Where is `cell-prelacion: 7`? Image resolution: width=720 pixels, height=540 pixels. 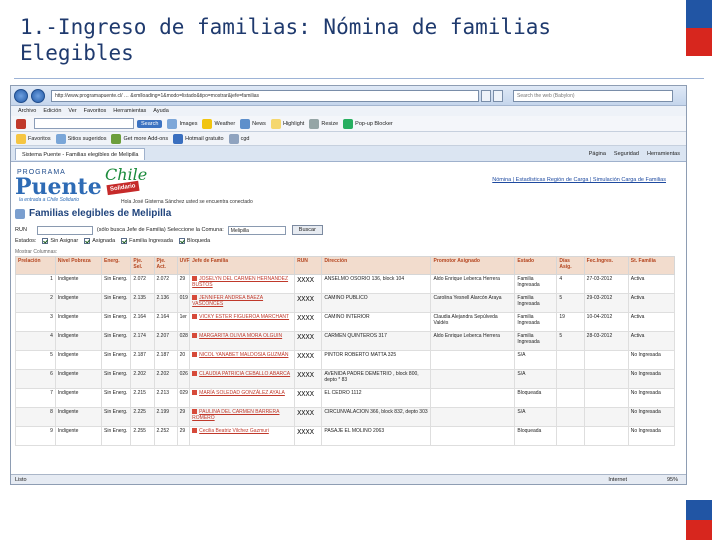 cell-prelacion: 7 is located at coordinates (35, 398).